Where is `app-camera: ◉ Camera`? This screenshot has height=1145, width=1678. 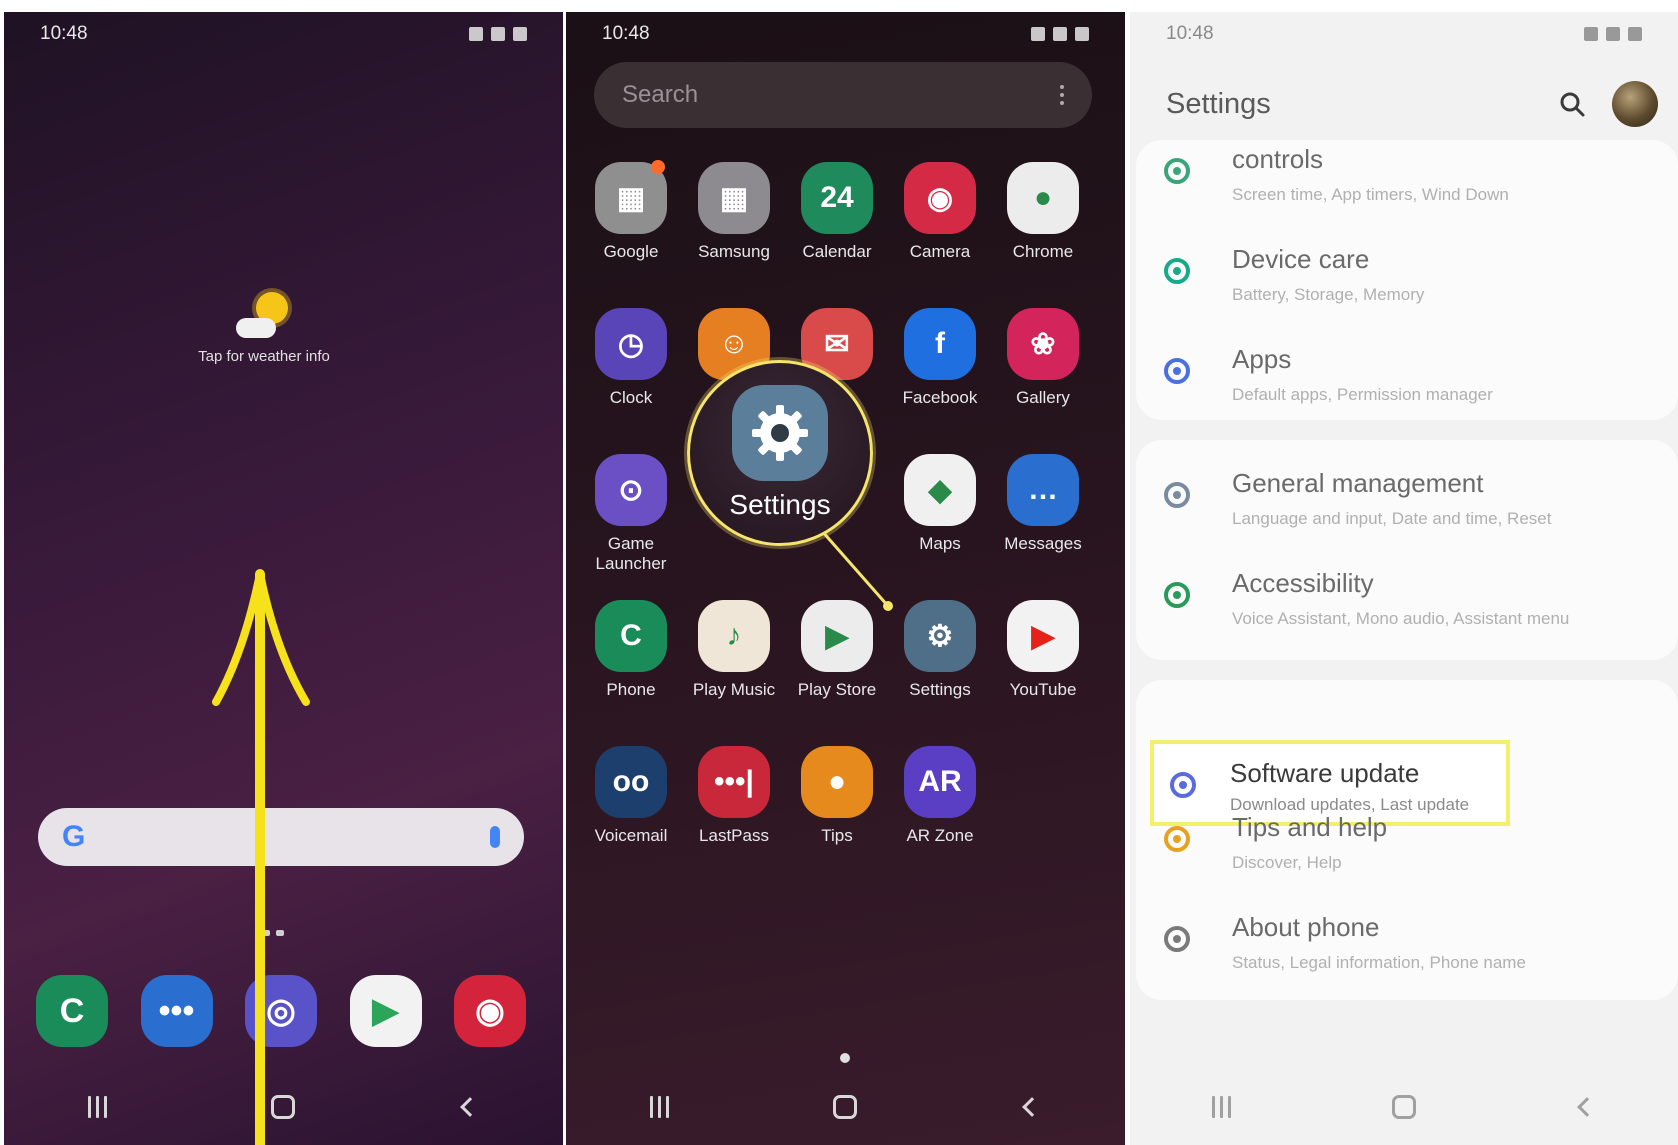 app-camera: ◉ Camera is located at coordinates (940, 224).